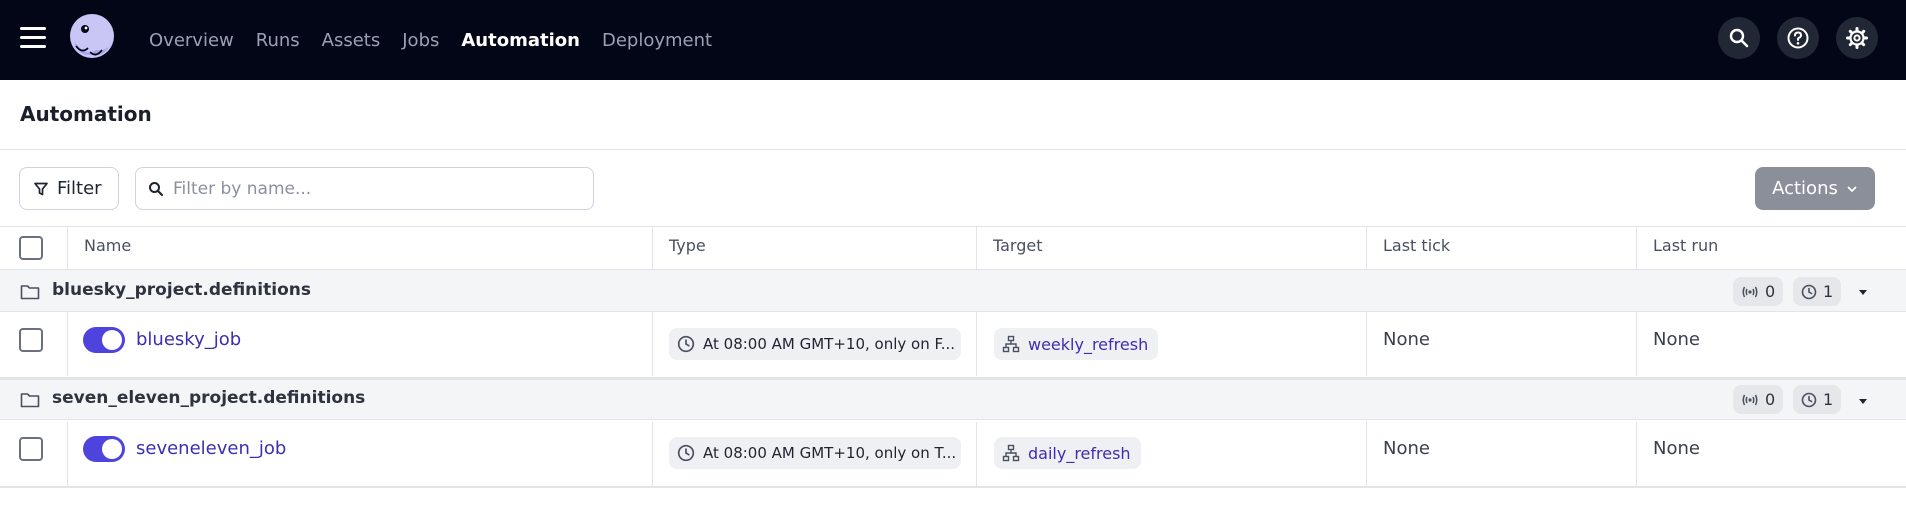 Image resolution: width=1906 pixels, height=528 pixels. What do you see at coordinates (1079, 453) in the screenshot?
I see `target-name: daily_refresh` at bounding box center [1079, 453].